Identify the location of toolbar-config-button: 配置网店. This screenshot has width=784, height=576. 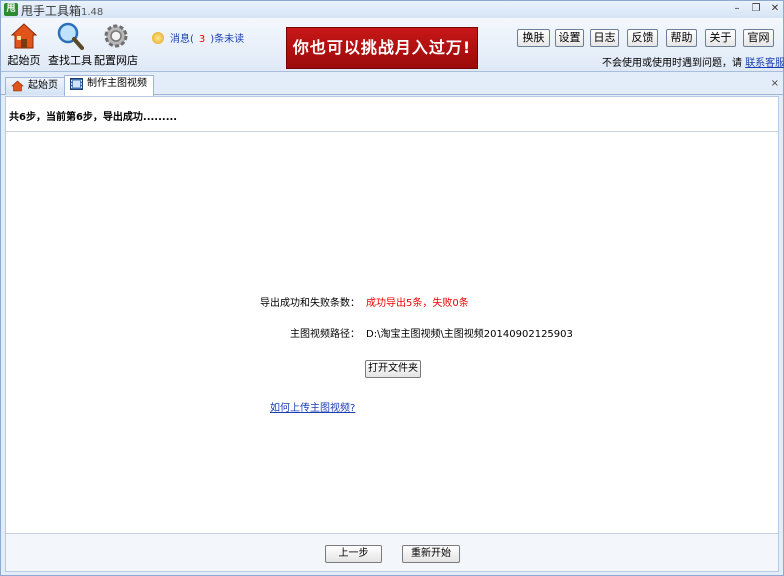
(116, 45).